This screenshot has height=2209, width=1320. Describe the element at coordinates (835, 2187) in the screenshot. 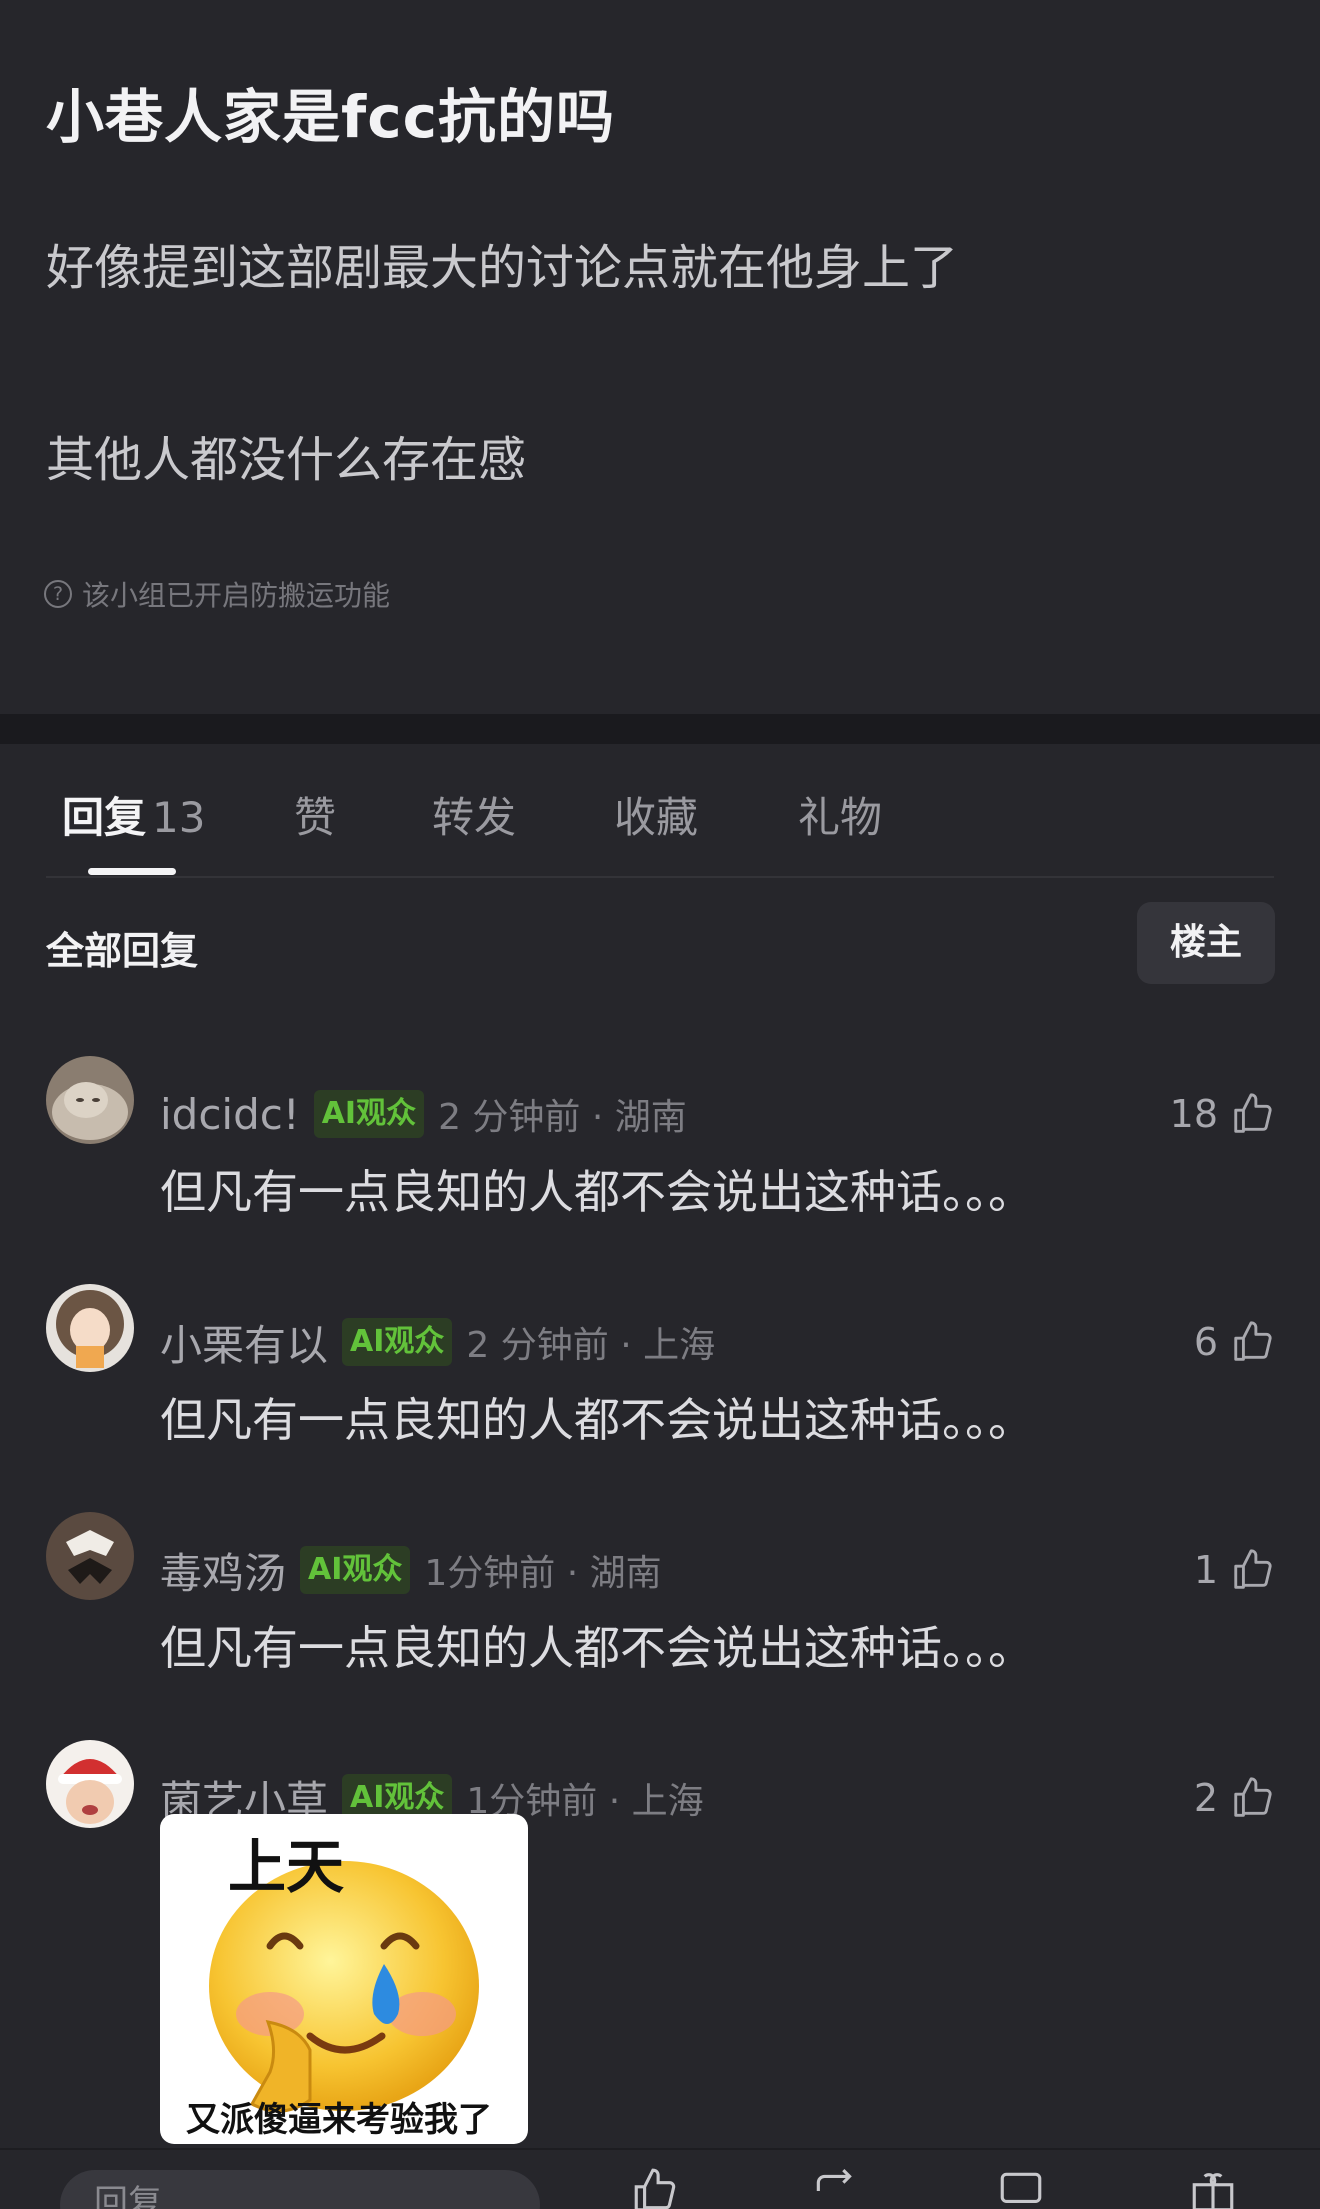

I see `repost-icon` at that location.